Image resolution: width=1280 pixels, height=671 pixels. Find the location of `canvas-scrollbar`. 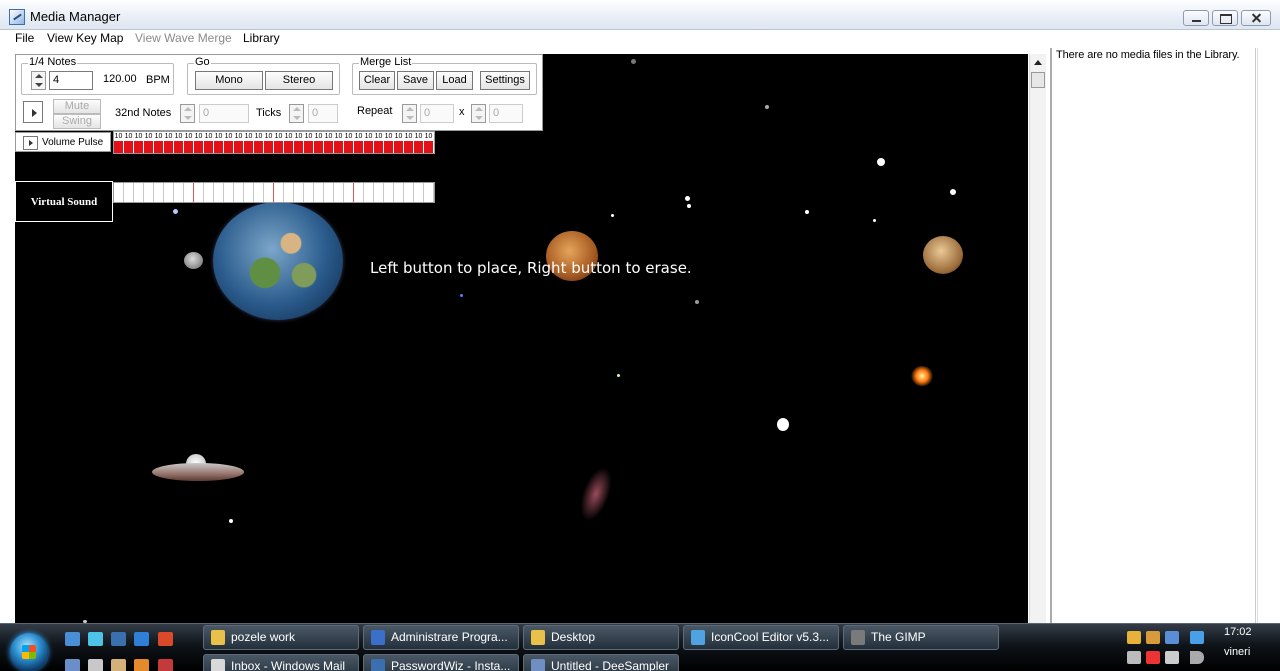

canvas-scrollbar is located at coordinates (1037, 338).